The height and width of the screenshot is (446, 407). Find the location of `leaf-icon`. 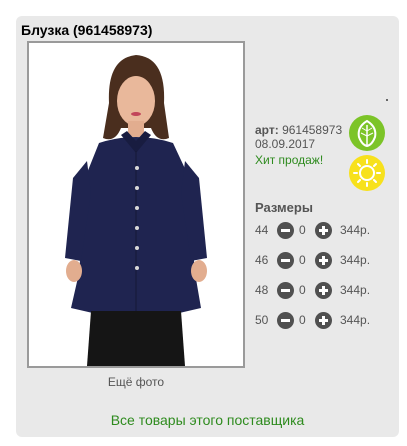

leaf-icon is located at coordinates (367, 133).